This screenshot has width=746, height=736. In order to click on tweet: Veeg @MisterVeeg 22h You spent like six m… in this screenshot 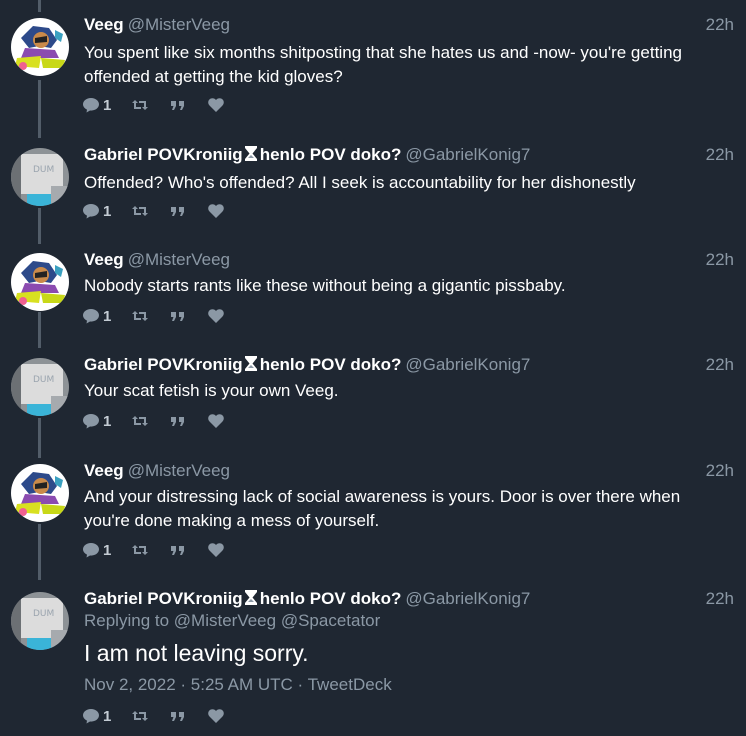, I will do `click(373, 66)`.